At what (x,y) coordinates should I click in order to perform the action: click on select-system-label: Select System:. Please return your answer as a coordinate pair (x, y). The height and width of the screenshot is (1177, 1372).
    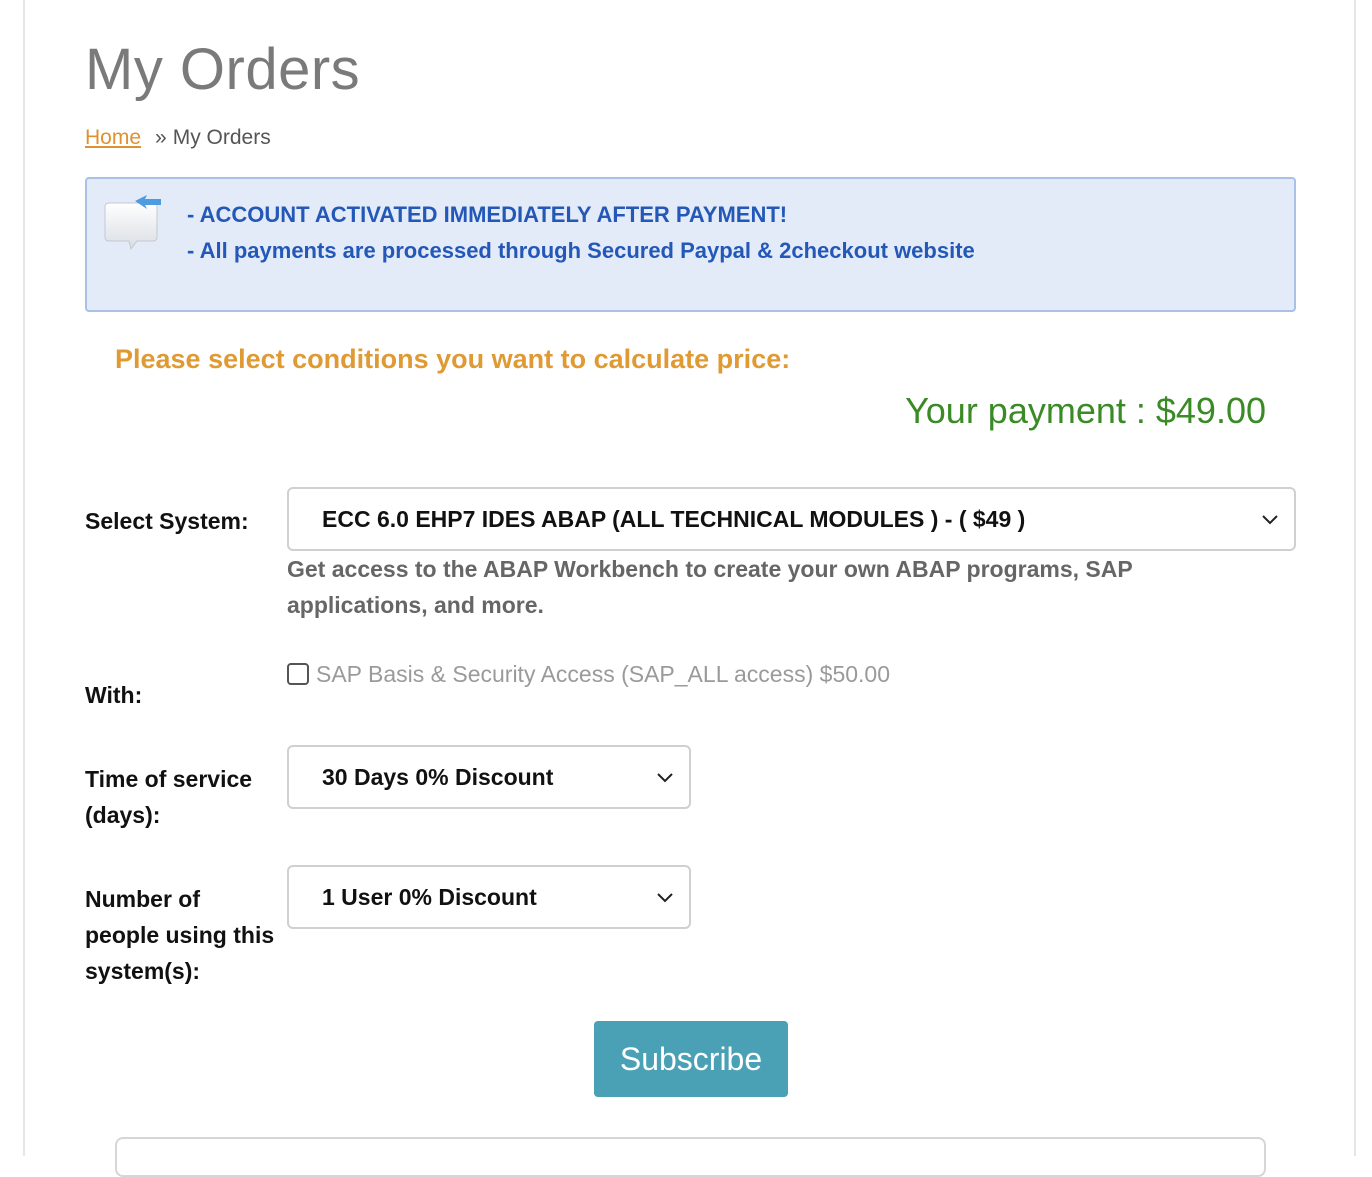
    Looking at the image, I should click on (167, 521).